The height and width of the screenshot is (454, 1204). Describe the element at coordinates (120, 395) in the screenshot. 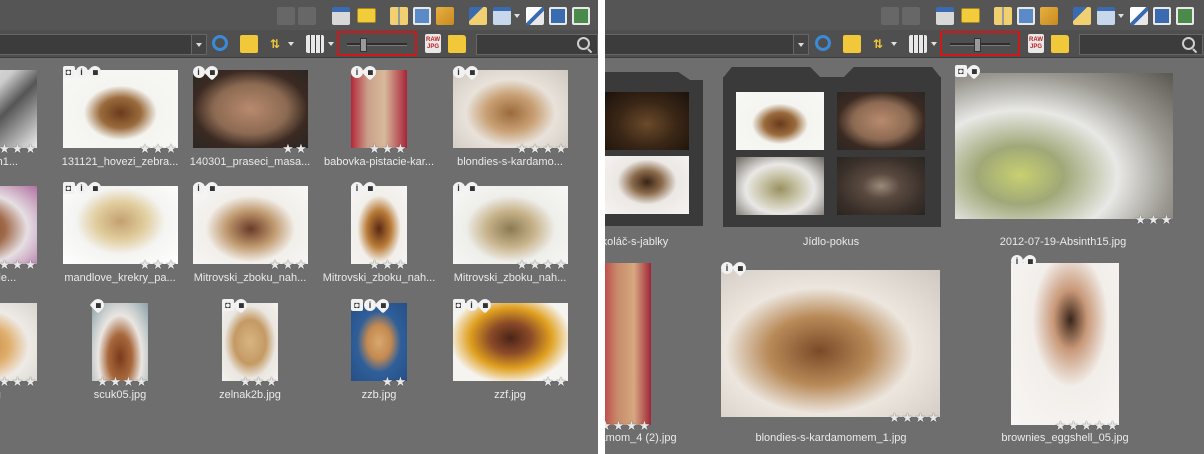

I see `thumbnail-caption: scuk05.jpg` at that location.